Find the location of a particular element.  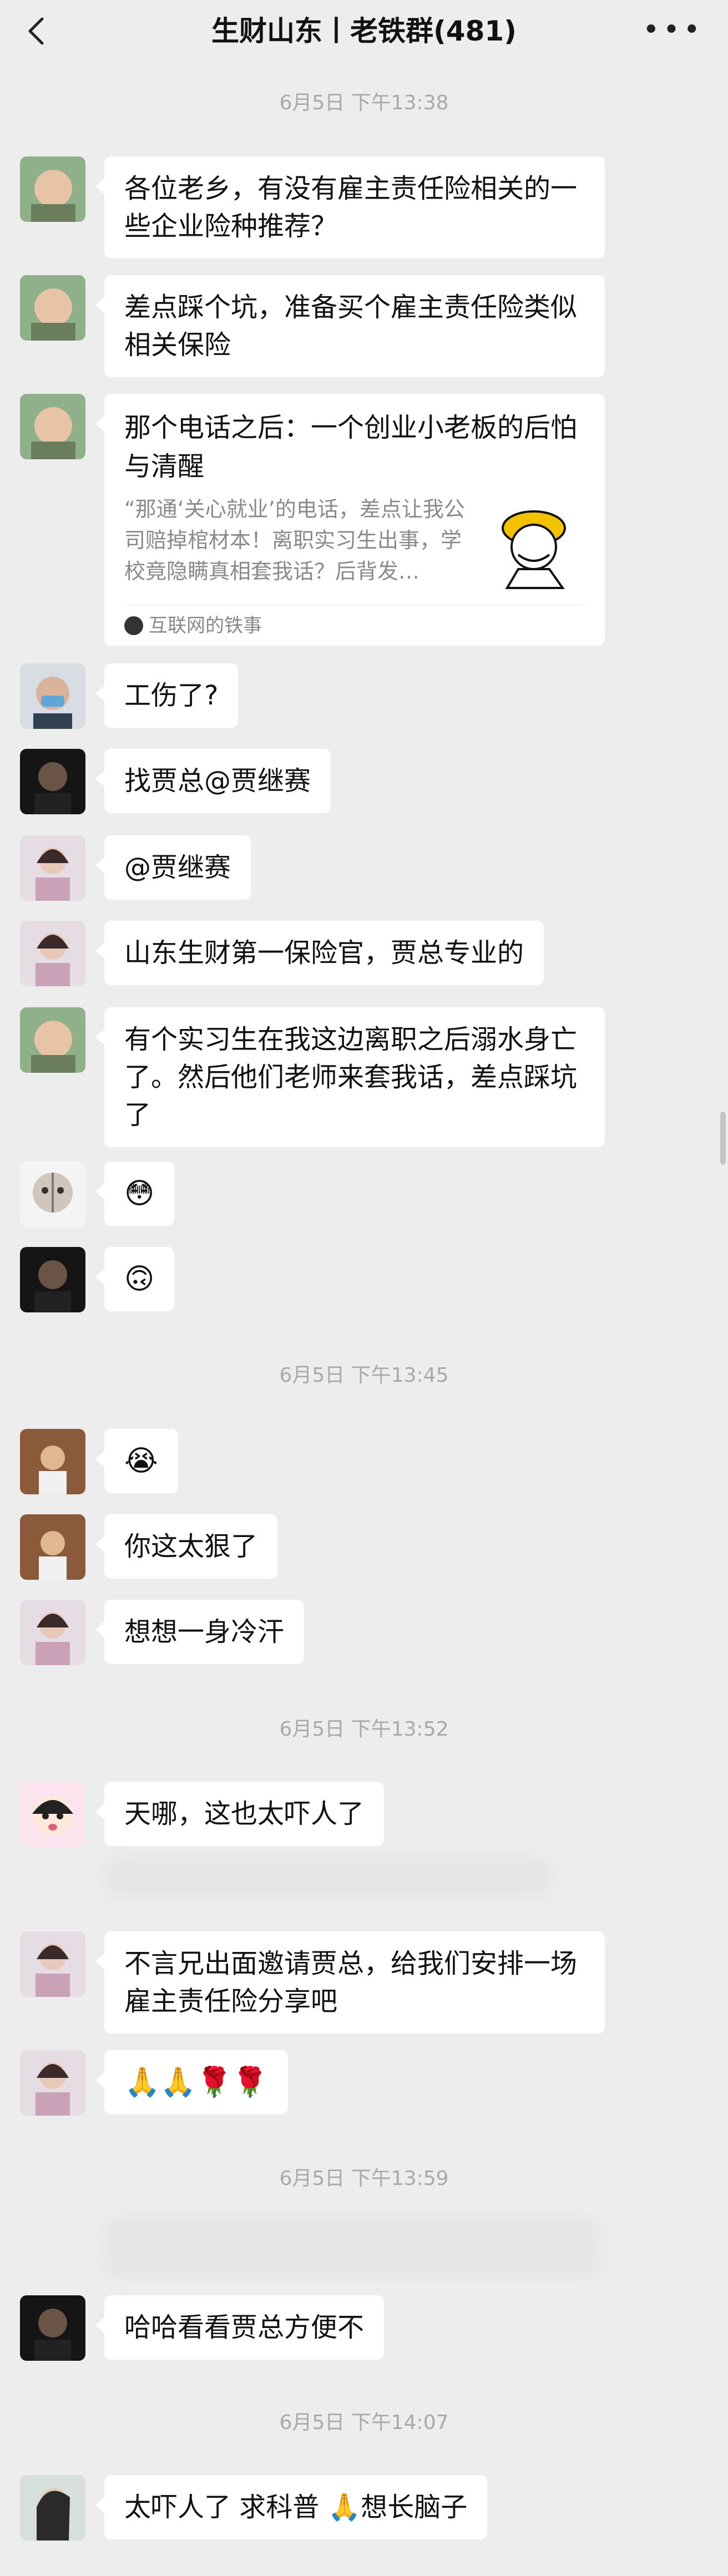

message-bubble: 天哪，这也太吓人了 is located at coordinates (240, 1814).